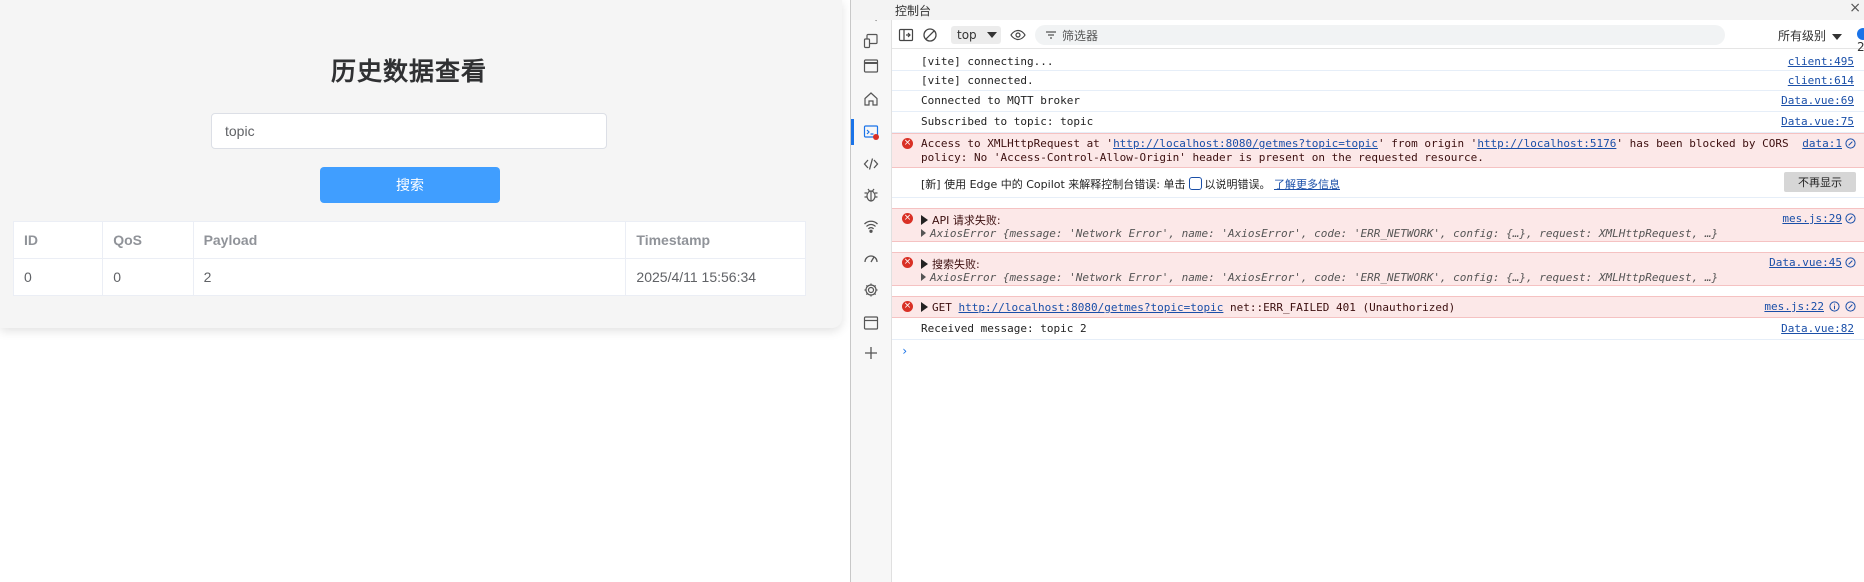 The height and width of the screenshot is (582, 1864). What do you see at coordinates (1343, 307) in the screenshot?
I see `http-status: net::ERR_FAILED 401 (Unauthorized)` at bounding box center [1343, 307].